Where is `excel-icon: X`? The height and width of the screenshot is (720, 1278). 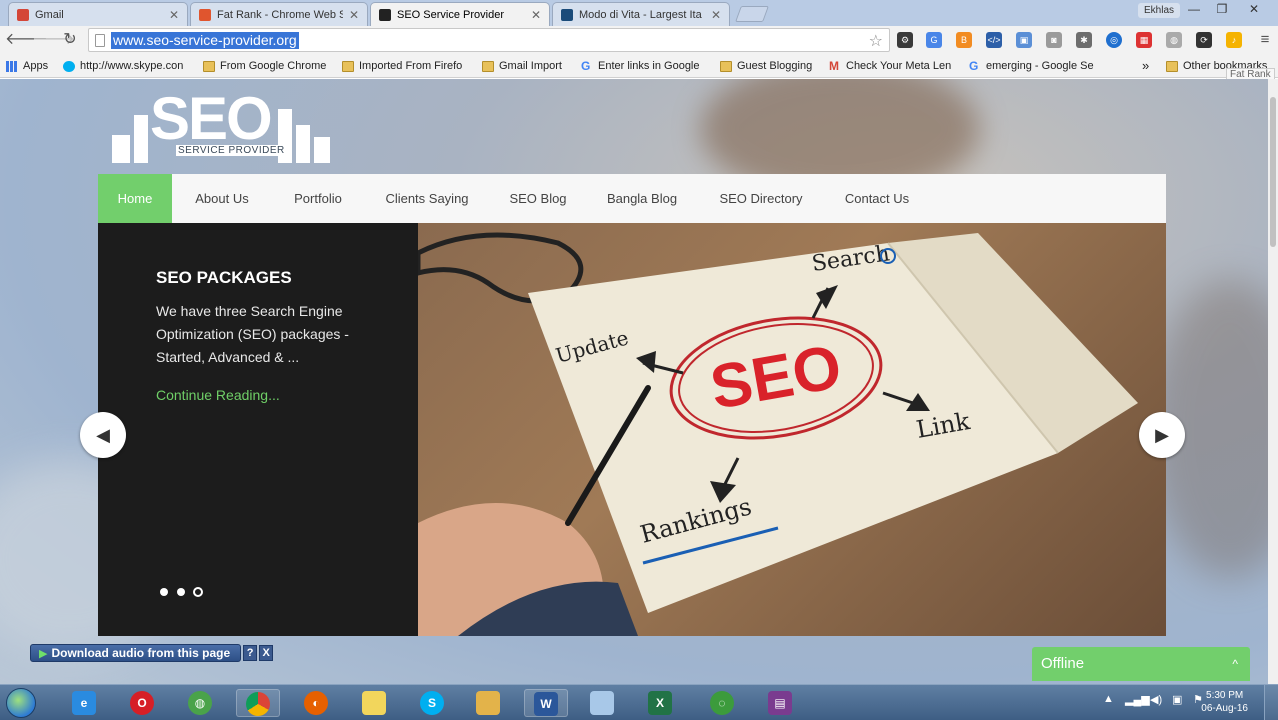 excel-icon: X is located at coordinates (660, 703).